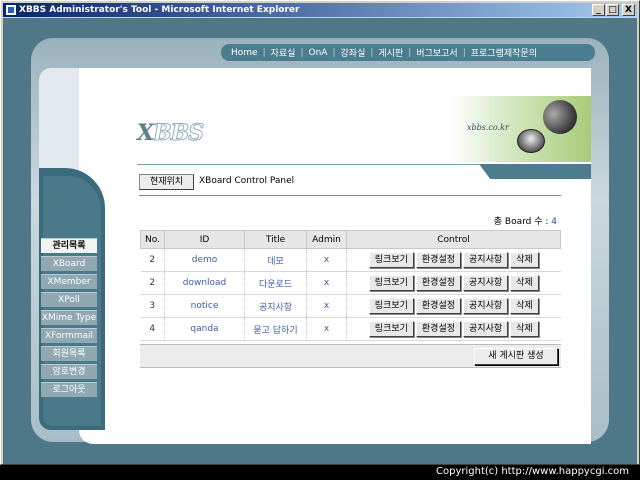 The width and height of the screenshot is (640, 480). I want to click on table-row: 3 notice 공지사항 x 링크보기 환경설정 공지사항 삭제, so click(350, 306).